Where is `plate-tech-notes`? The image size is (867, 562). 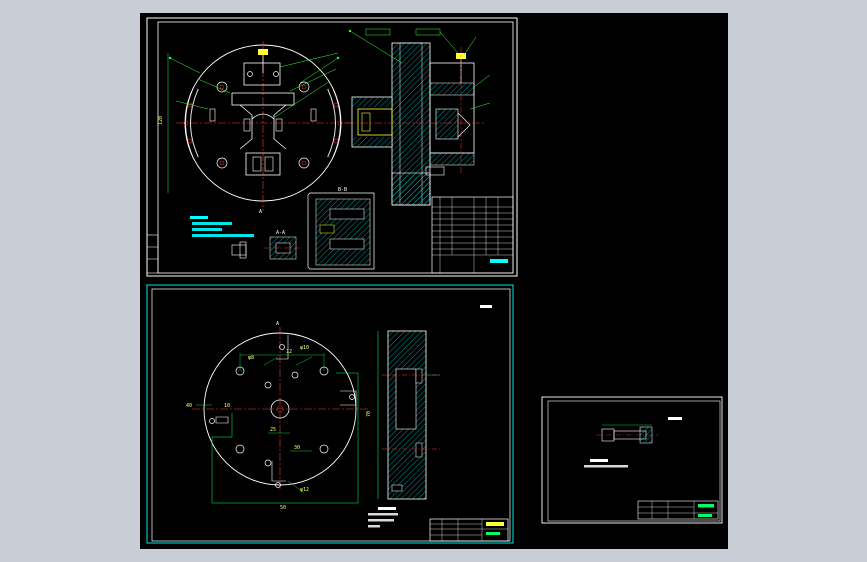 plate-tech-notes is located at coordinates (430, 416).